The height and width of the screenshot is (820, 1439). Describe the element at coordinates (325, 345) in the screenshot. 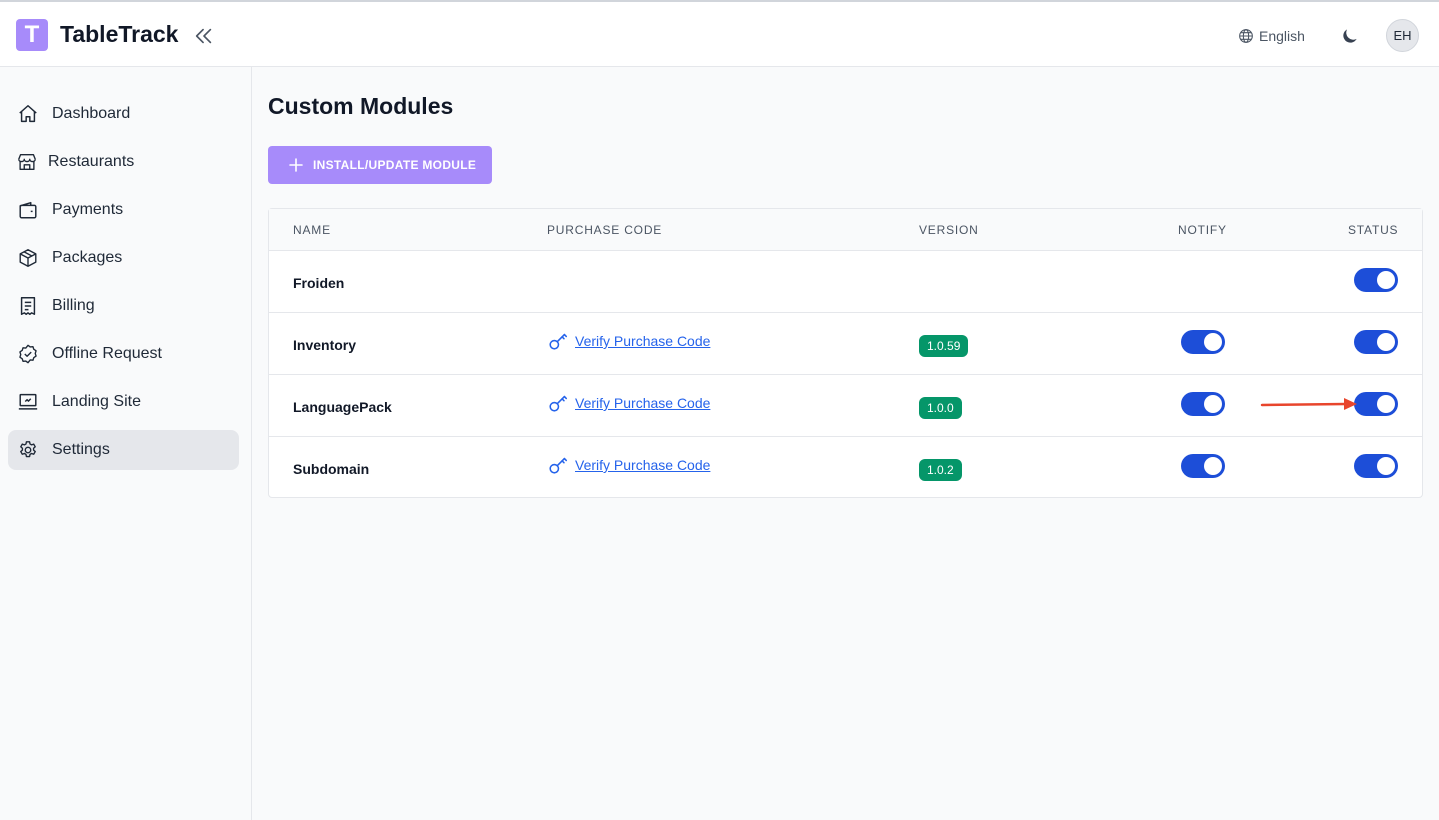

I see `module-name: Inventory` at that location.